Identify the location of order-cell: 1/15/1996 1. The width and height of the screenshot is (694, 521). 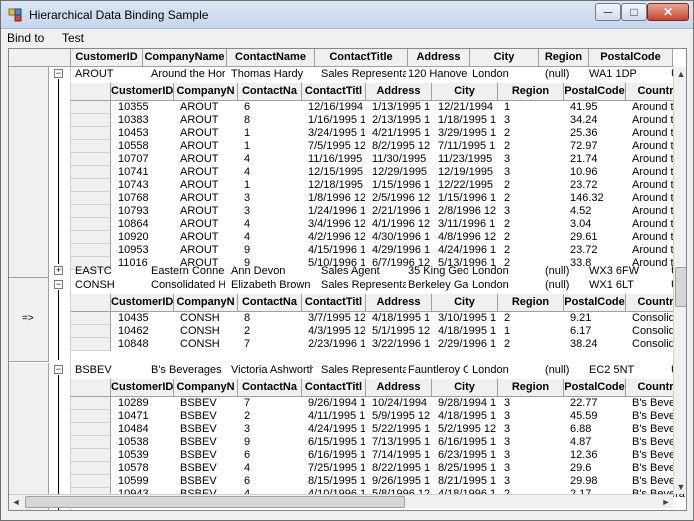
(400, 185).